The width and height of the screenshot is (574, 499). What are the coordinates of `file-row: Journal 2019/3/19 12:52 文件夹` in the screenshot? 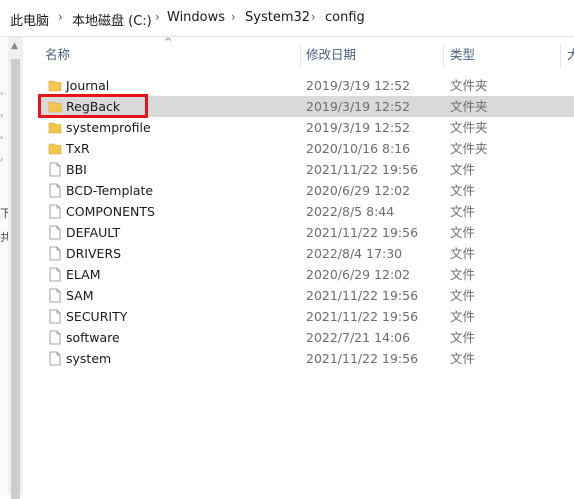 It's located at (306, 85).